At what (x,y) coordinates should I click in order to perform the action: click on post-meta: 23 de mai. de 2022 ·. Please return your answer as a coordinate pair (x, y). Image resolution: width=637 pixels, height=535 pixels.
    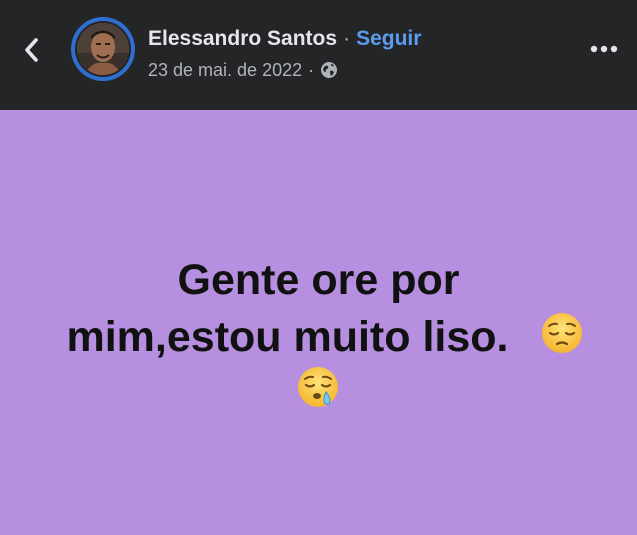
    Looking at the image, I should click on (243, 70).